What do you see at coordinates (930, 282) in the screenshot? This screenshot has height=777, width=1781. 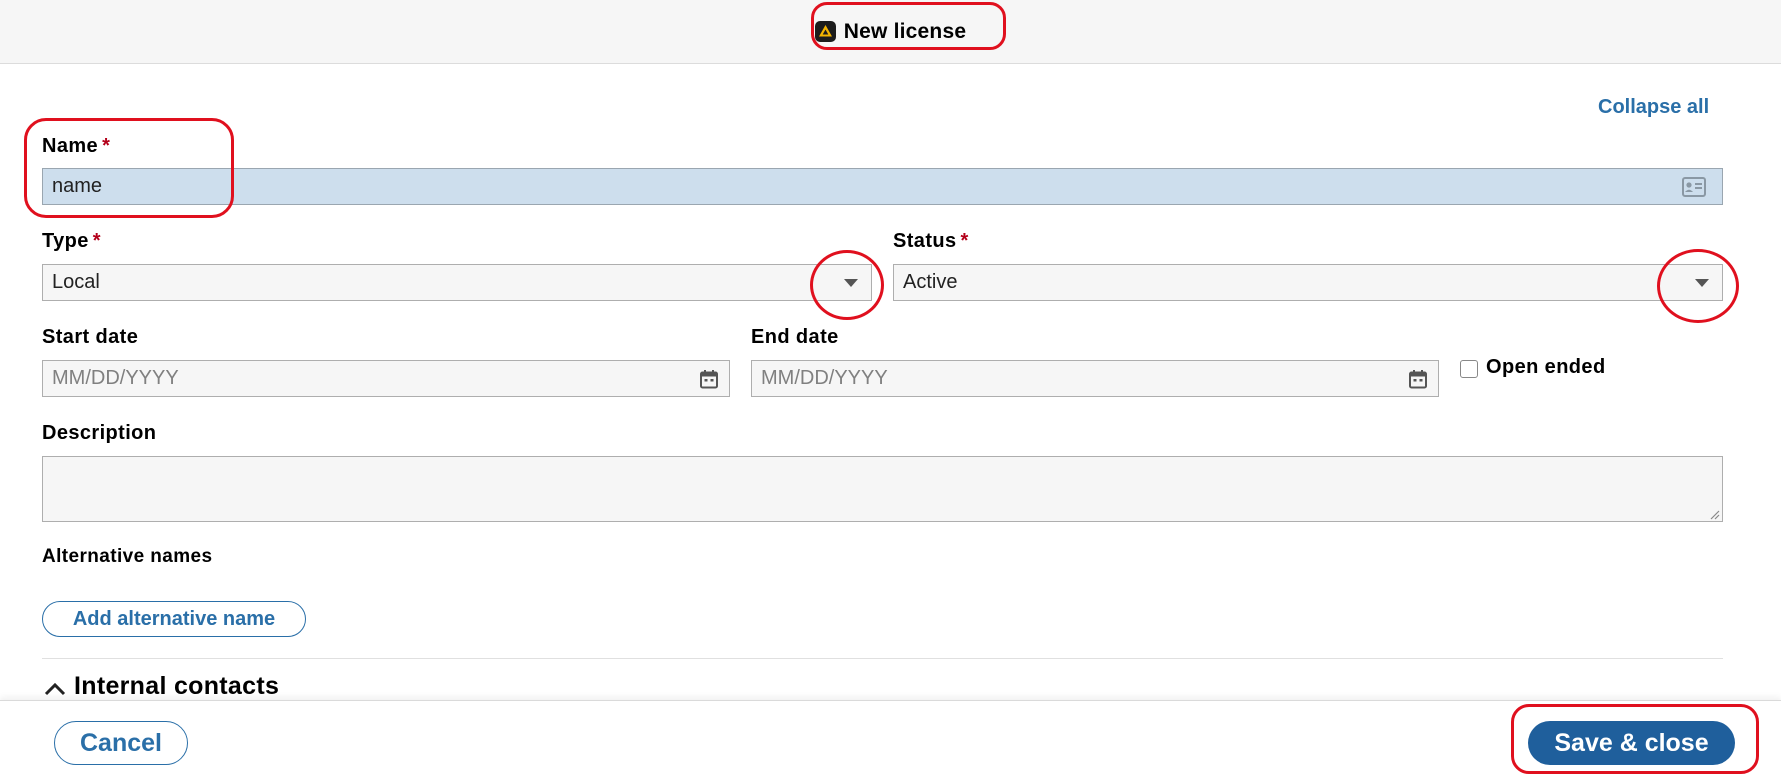 I see `status-select-value: Active` at bounding box center [930, 282].